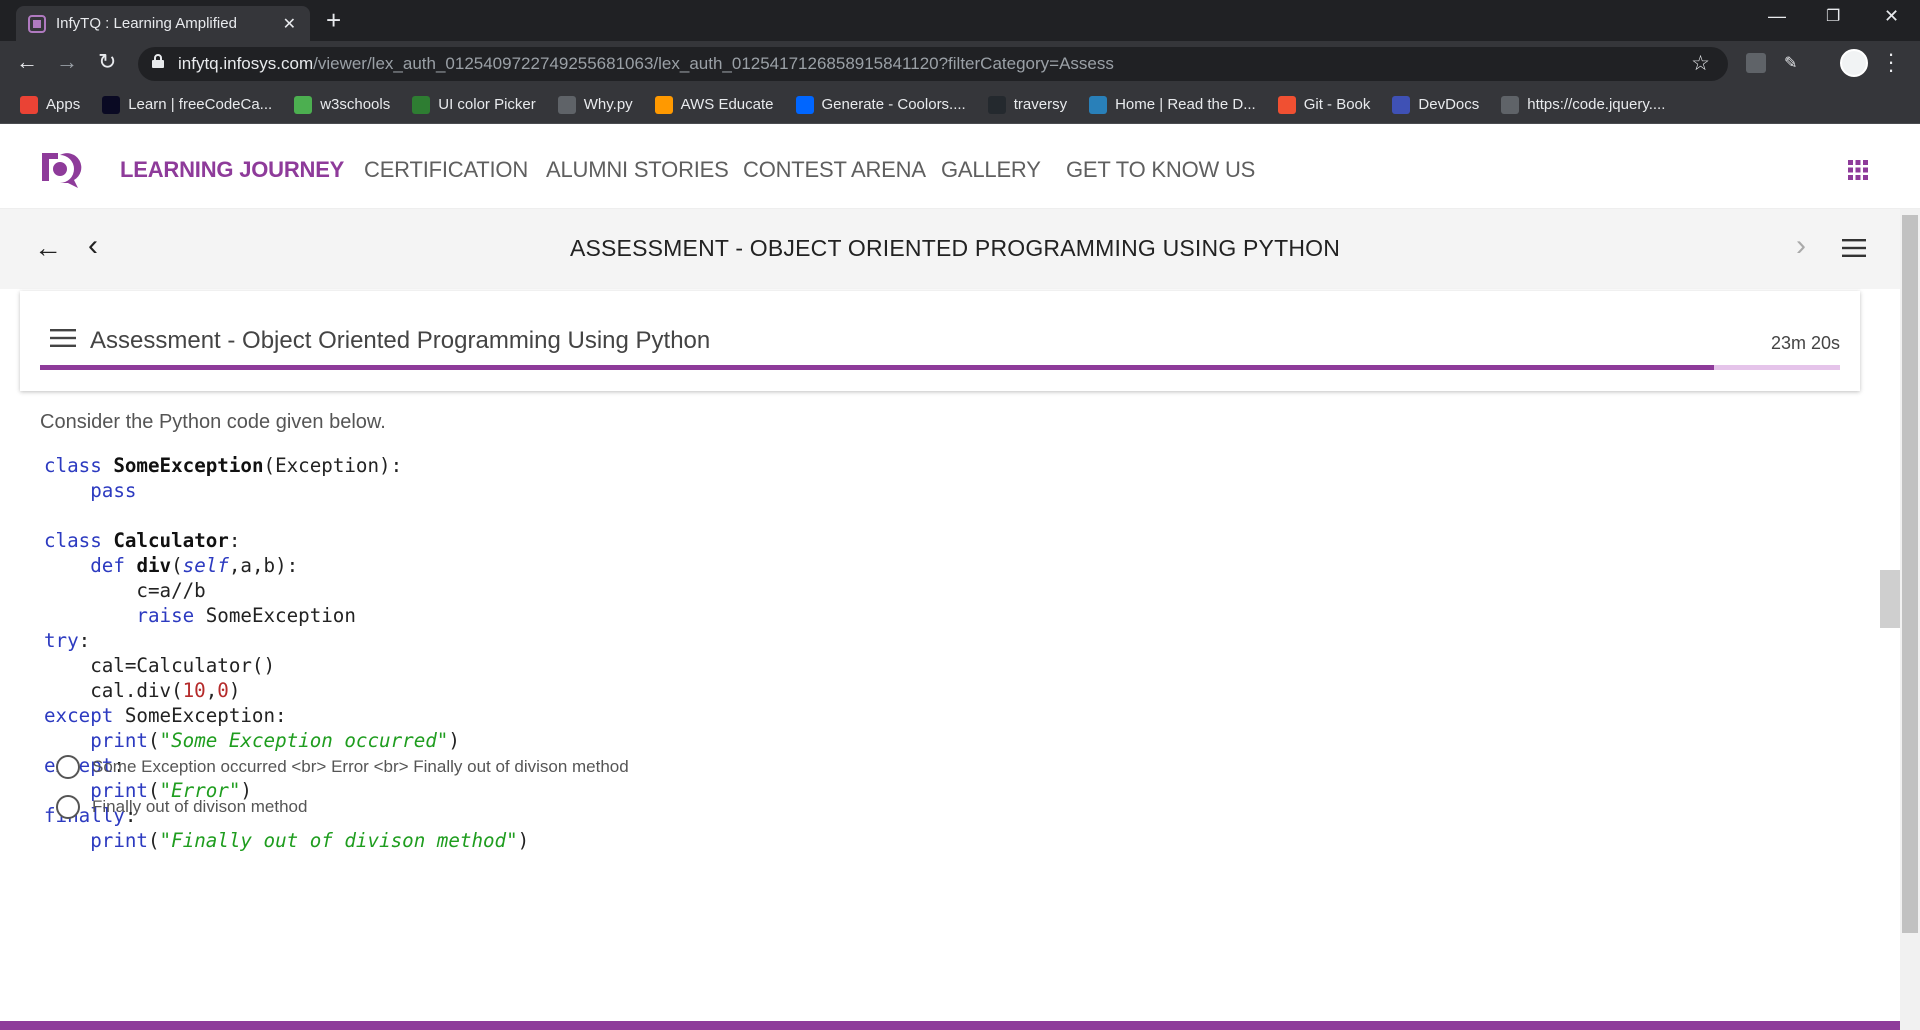 The image size is (1920, 1030). Describe the element at coordinates (1286, 104) in the screenshot. I see `git-icon` at that location.